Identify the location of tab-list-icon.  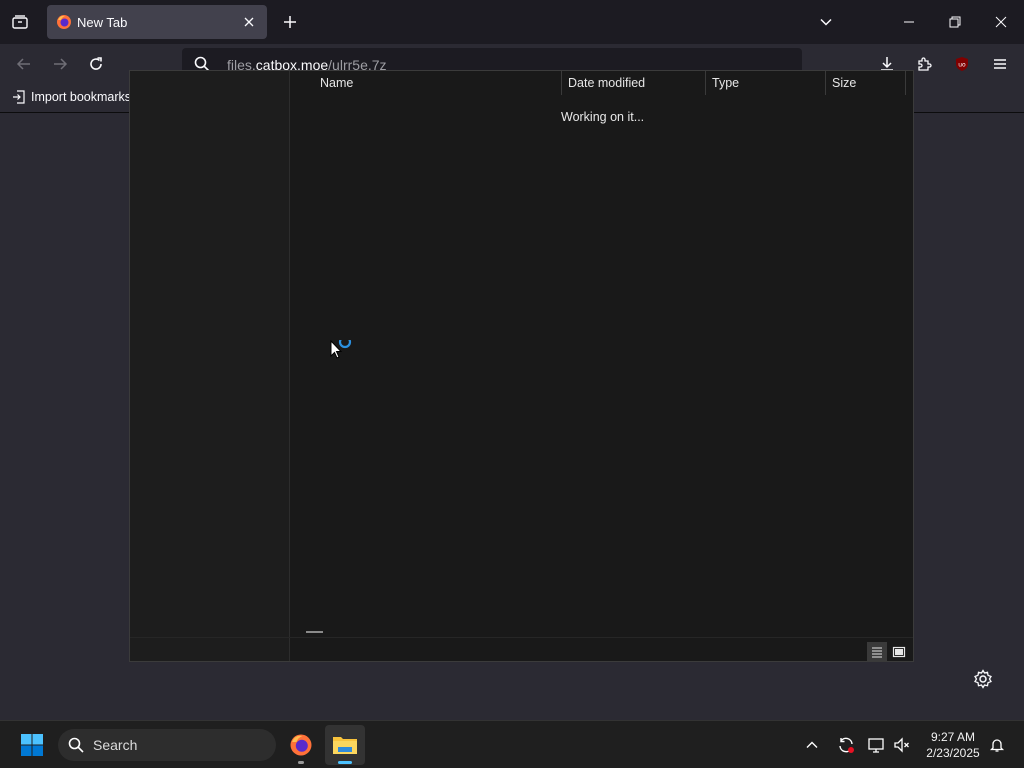
(20, 22).